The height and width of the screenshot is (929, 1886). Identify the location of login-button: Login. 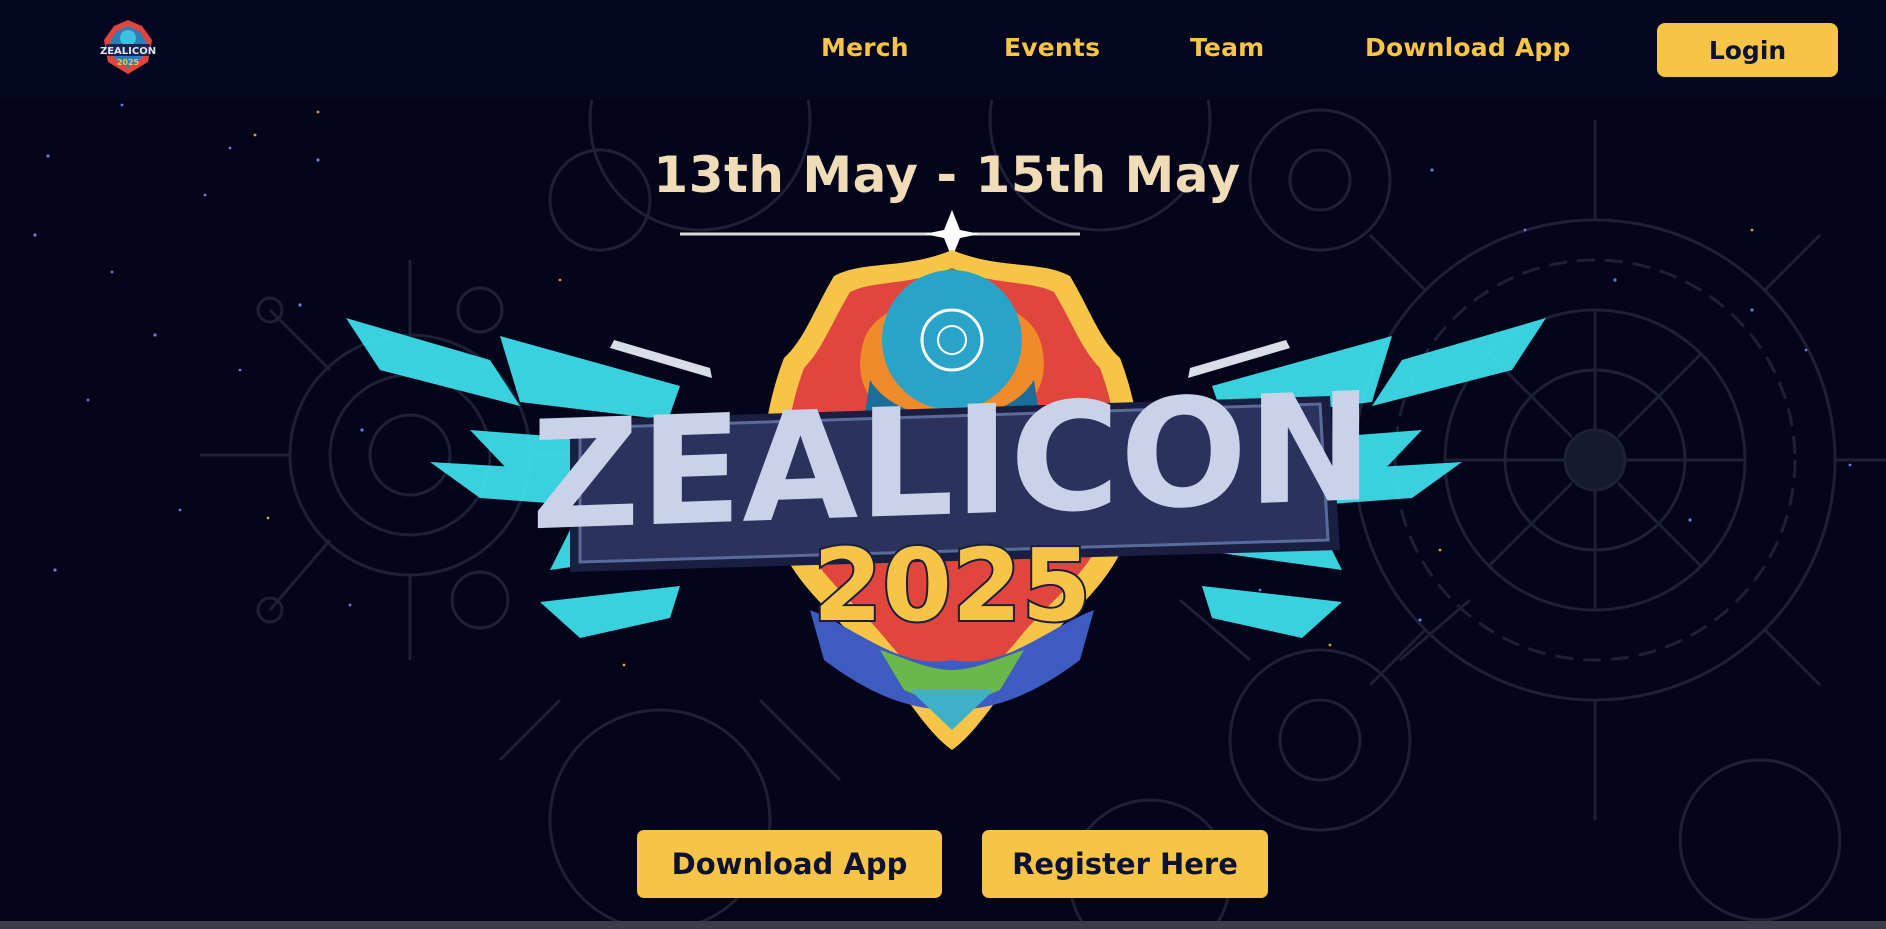
(1747, 50).